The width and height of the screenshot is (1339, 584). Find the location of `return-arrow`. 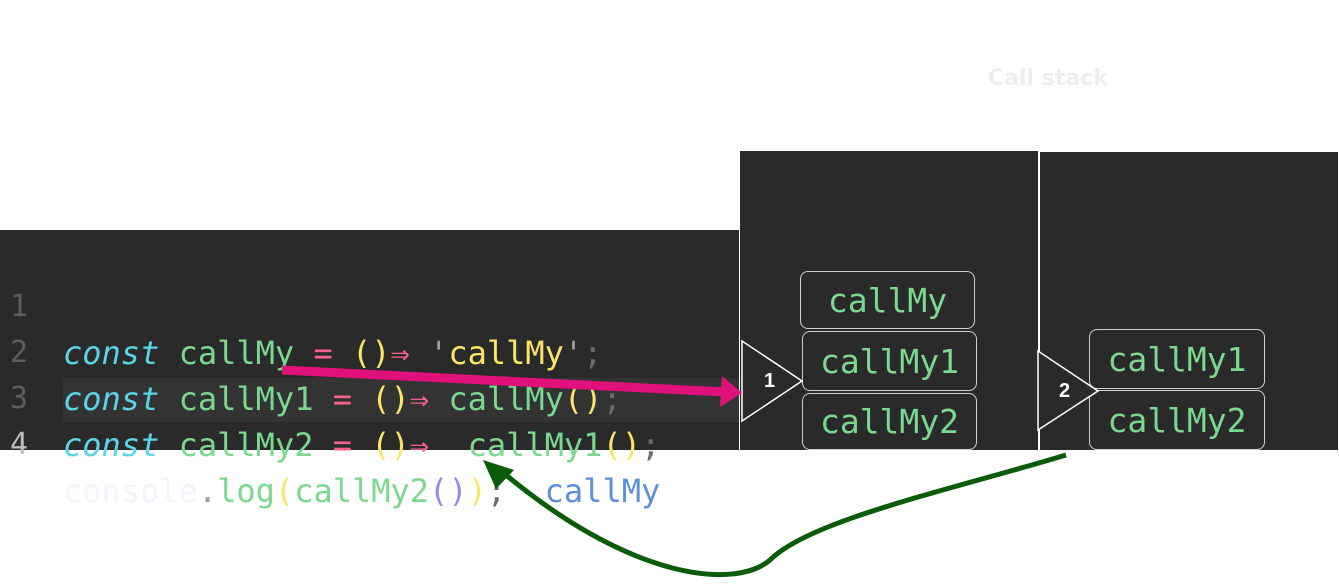

return-arrow is located at coordinates (782, 514).